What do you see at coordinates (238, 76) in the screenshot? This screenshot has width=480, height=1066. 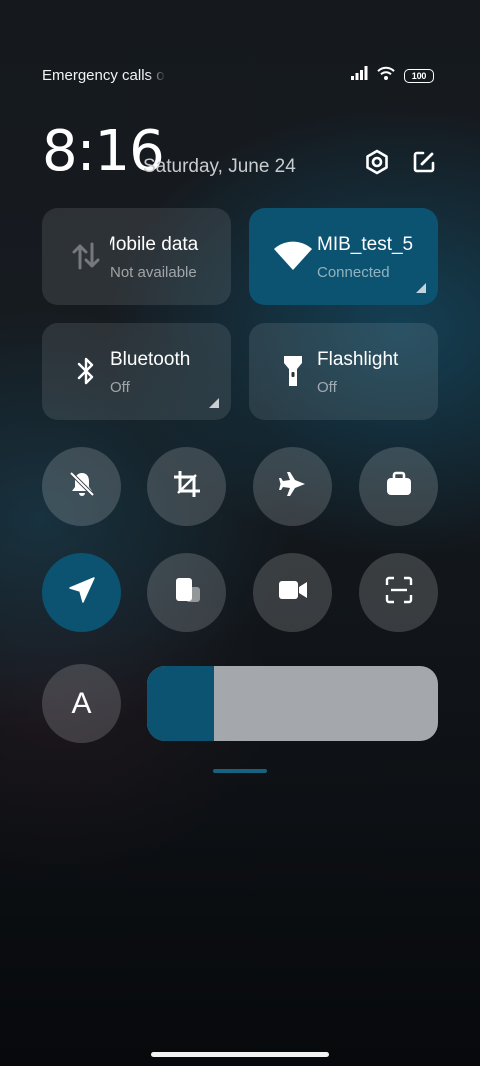 I see `status-bar: Emergency calls o 100` at bounding box center [238, 76].